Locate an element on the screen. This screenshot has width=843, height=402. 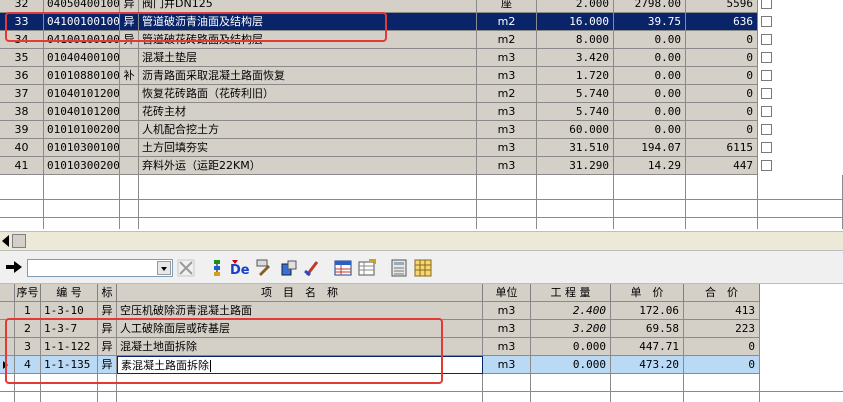
cell-code: 010103001003 is located at coordinates (82, 148).